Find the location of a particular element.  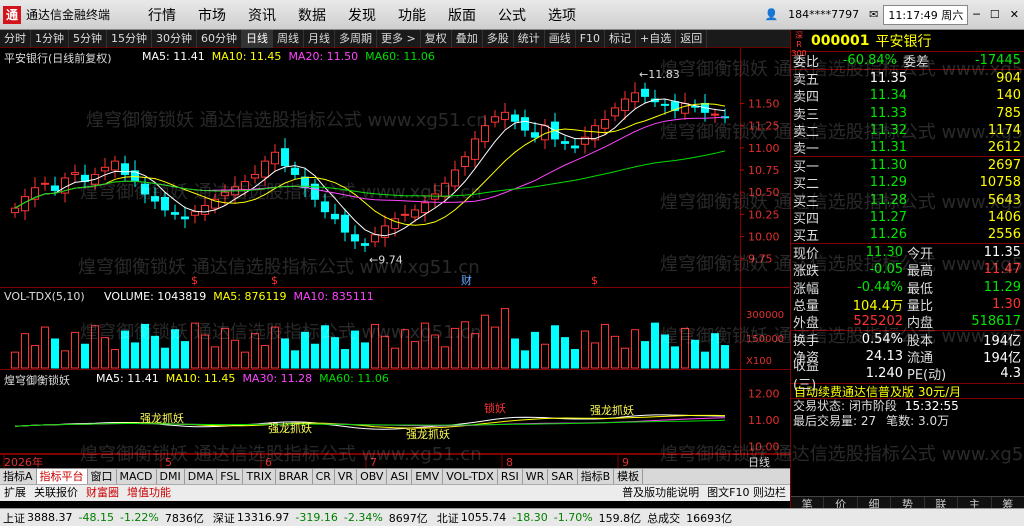

stock-name: 平安银行 is located at coordinates (903, 41).